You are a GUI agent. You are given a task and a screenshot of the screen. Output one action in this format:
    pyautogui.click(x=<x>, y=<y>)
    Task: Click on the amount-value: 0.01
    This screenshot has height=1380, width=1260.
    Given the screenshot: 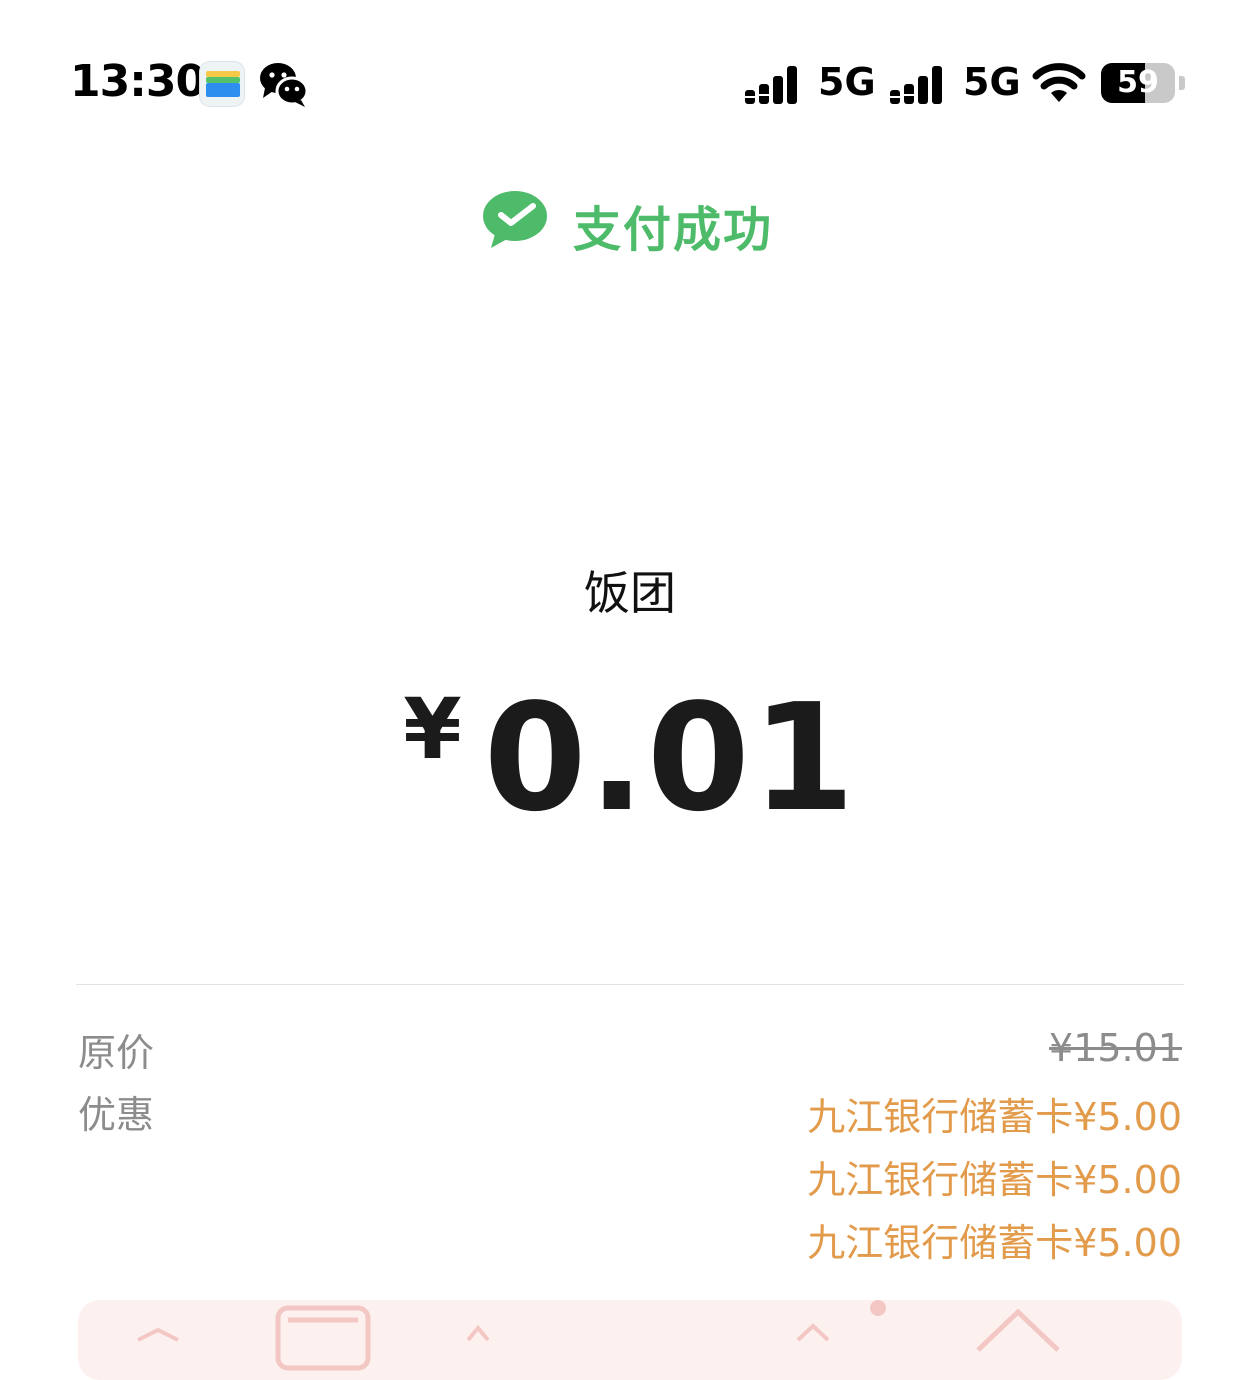 What is the action you would take?
    pyautogui.click(x=670, y=758)
    